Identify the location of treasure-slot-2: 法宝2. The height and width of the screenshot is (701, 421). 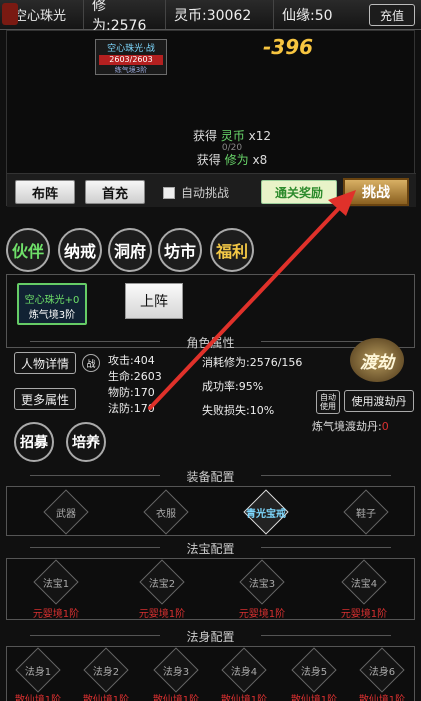
(162, 582).